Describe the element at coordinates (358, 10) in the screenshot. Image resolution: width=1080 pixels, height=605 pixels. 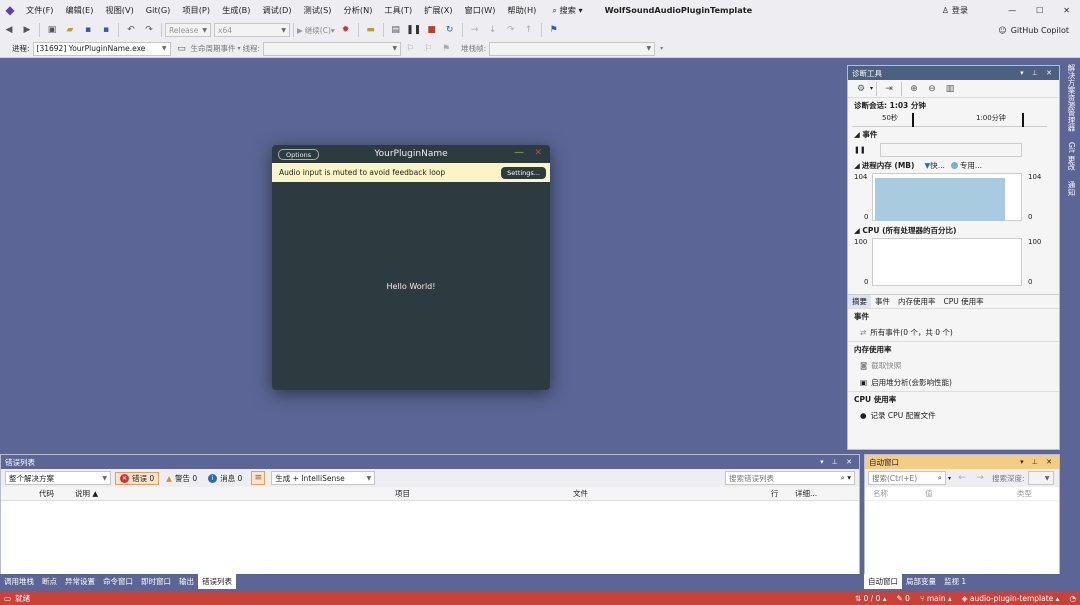
I see `menu-analyze: 分析(N)` at that location.